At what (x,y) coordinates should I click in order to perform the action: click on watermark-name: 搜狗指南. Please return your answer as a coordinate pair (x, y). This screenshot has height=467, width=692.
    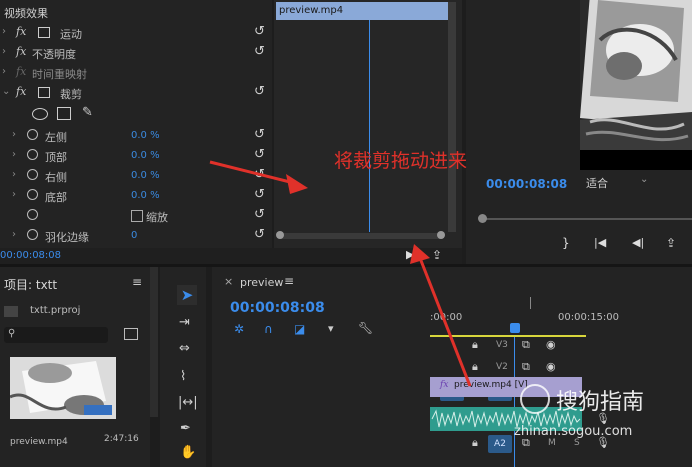
    Looking at the image, I should click on (600, 402).